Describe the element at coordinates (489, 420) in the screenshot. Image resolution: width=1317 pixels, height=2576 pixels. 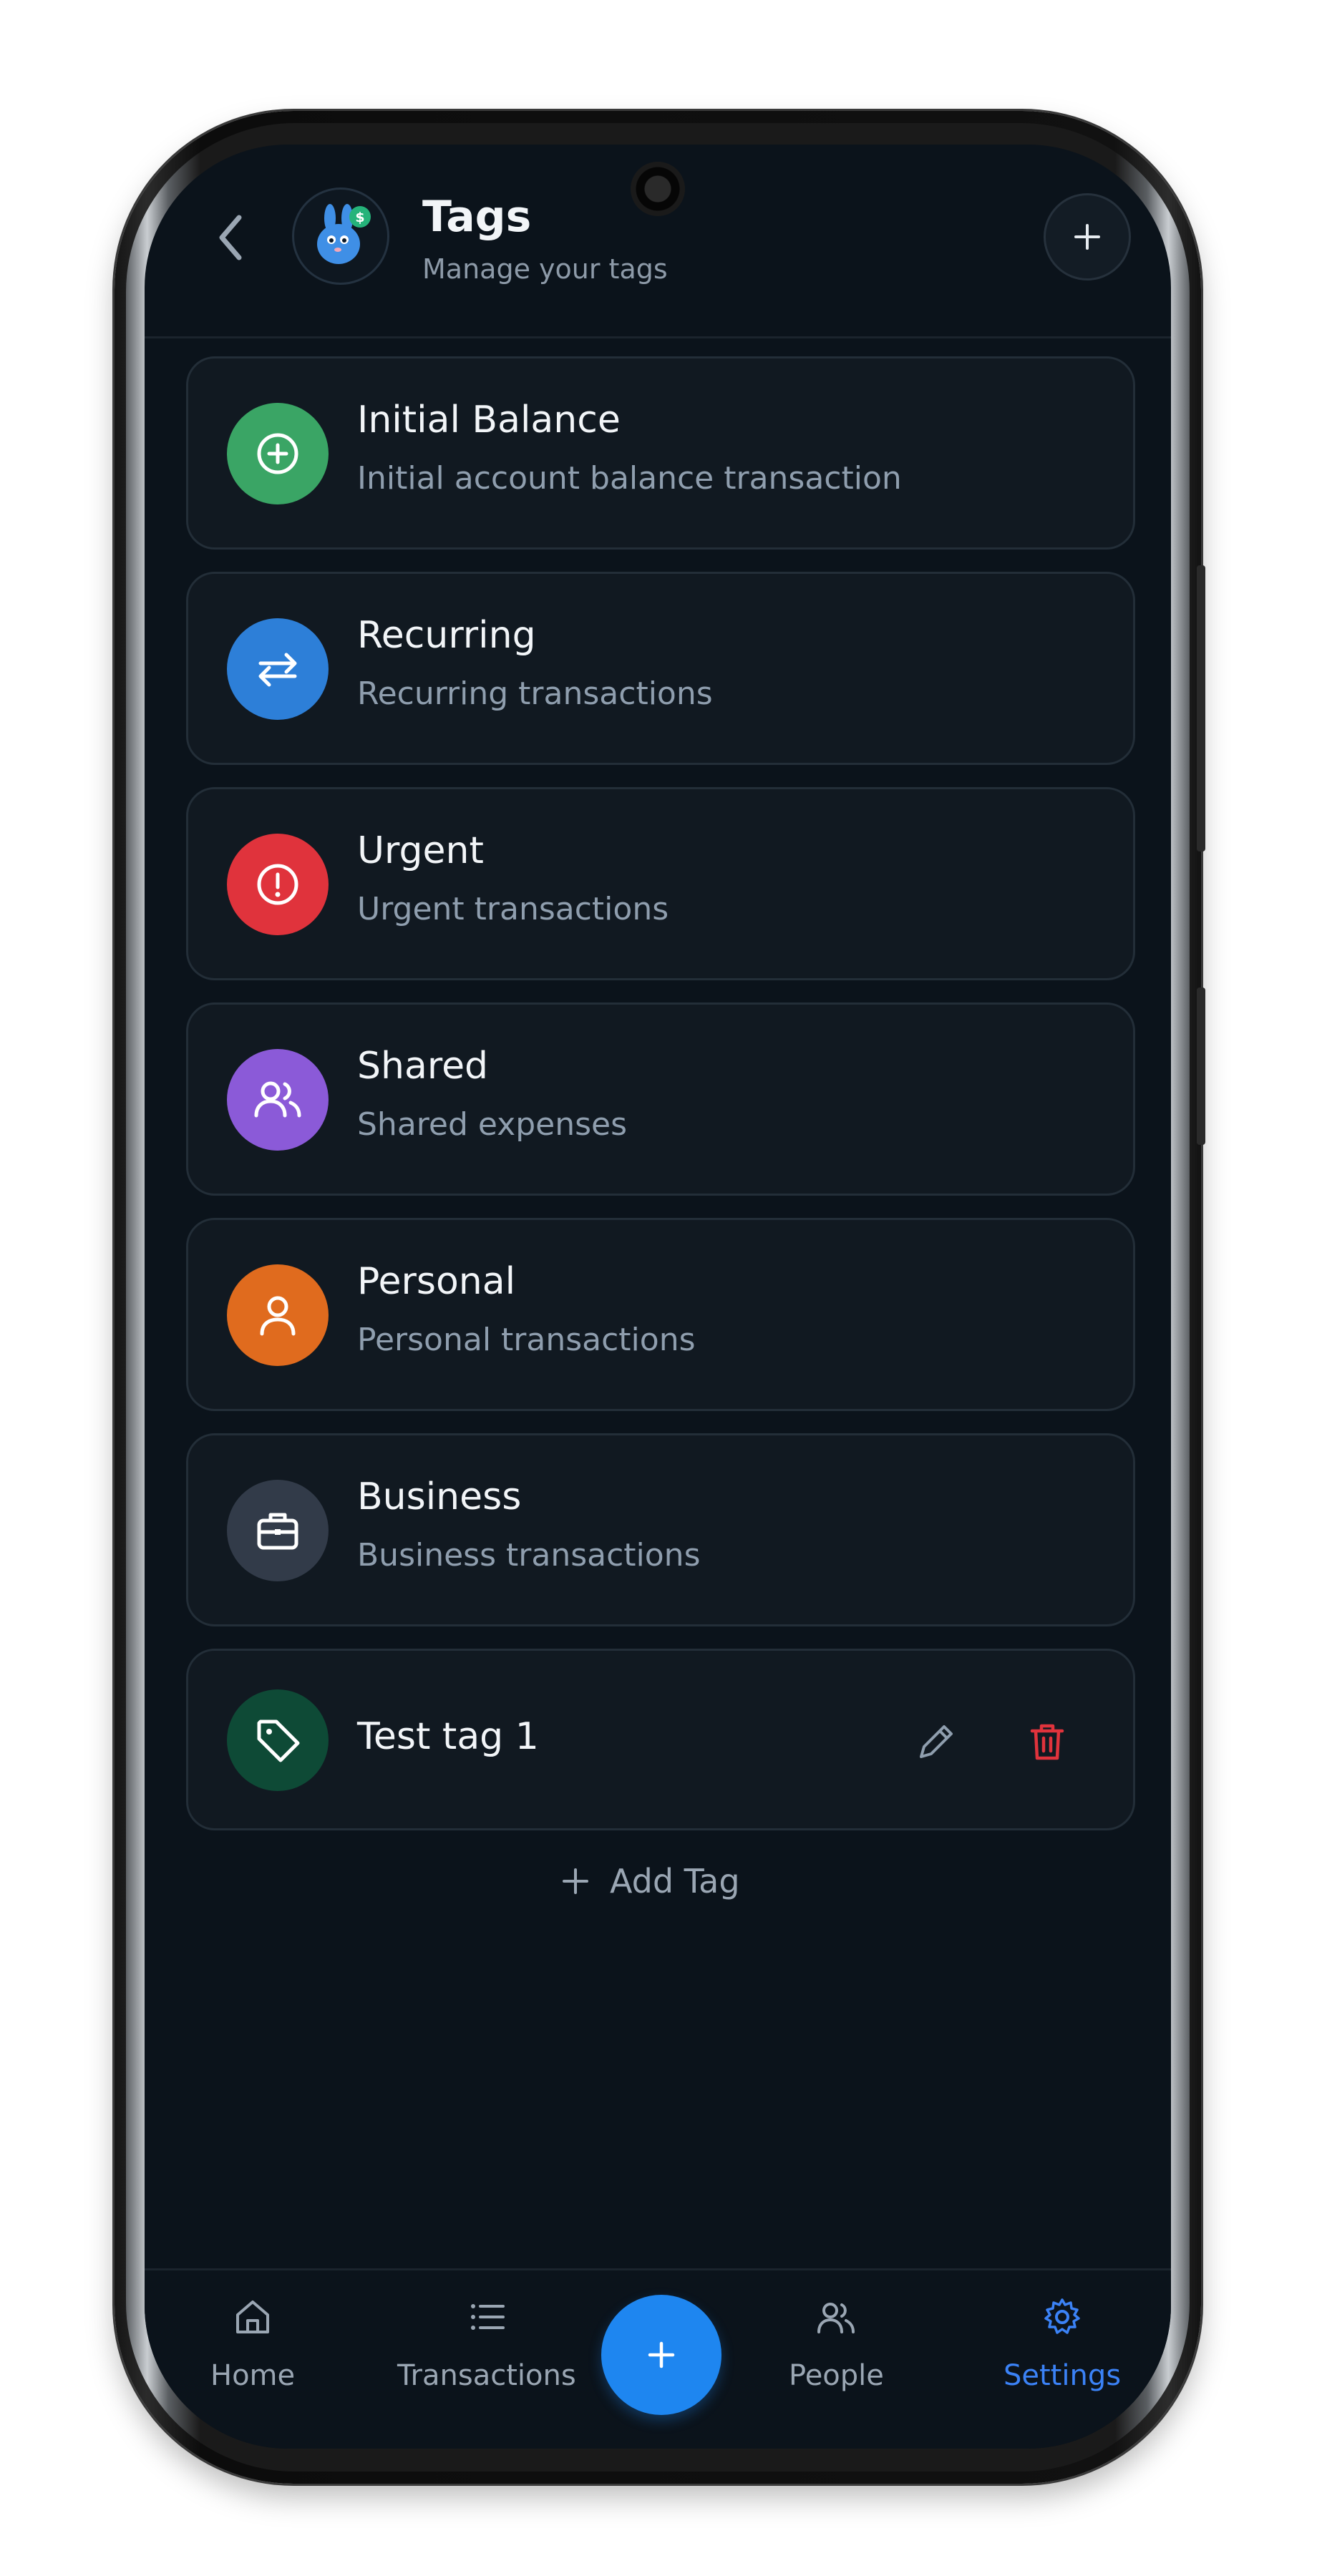
I see `tag-name: Initial Balance` at that location.